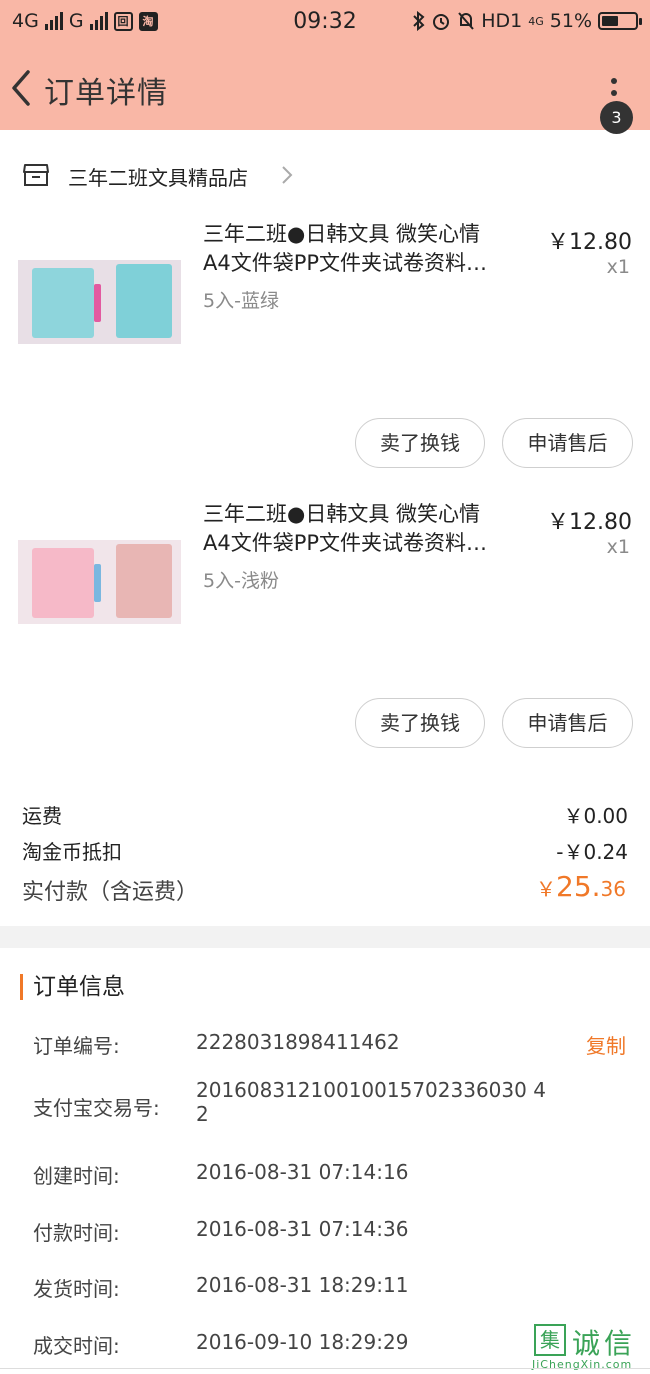 The height and width of the screenshot is (1374, 650). What do you see at coordinates (502, 21) in the screenshot?
I see `hd-label: HD1` at bounding box center [502, 21].